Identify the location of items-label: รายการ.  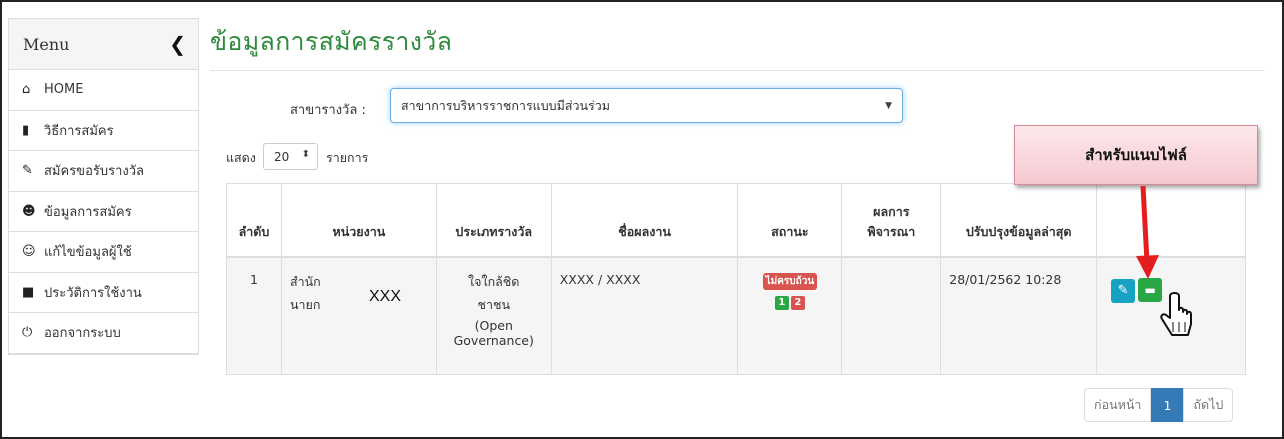
(347, 157).